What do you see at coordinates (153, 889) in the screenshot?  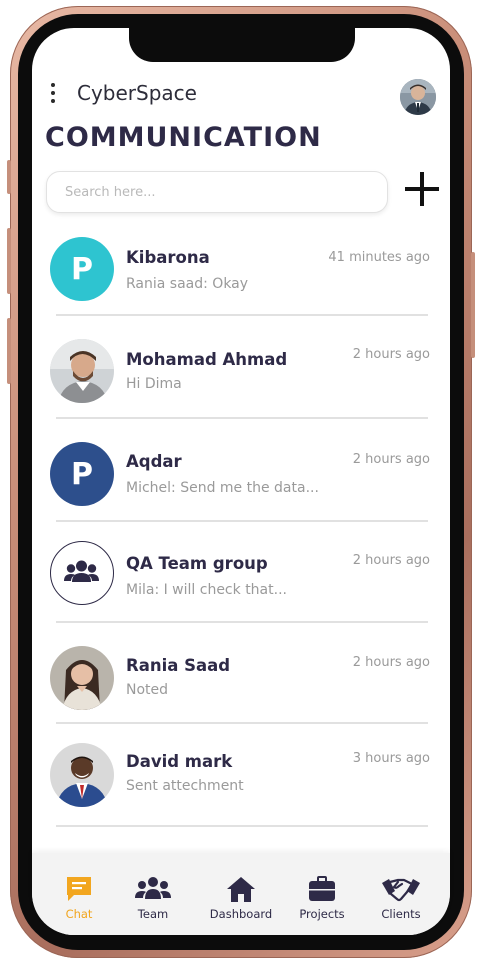 I see `team-icon` at bounding box center [153, 889].